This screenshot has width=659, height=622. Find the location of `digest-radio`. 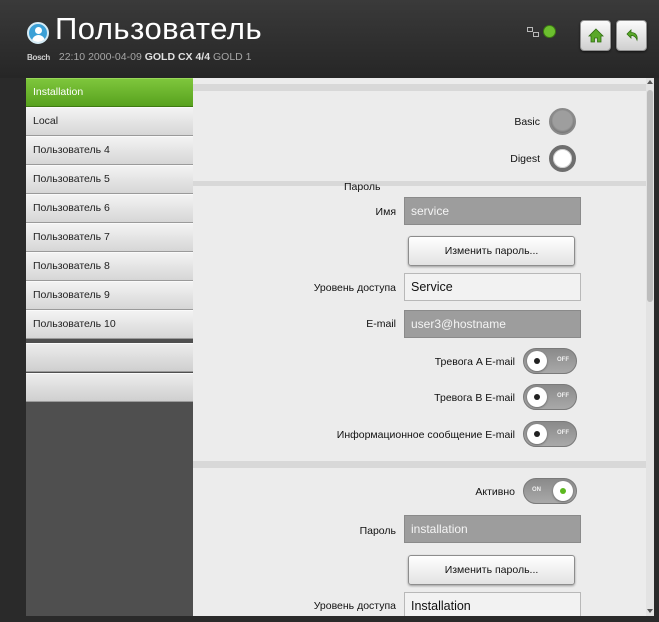

digest-radio is located at coordinates (562, 158).